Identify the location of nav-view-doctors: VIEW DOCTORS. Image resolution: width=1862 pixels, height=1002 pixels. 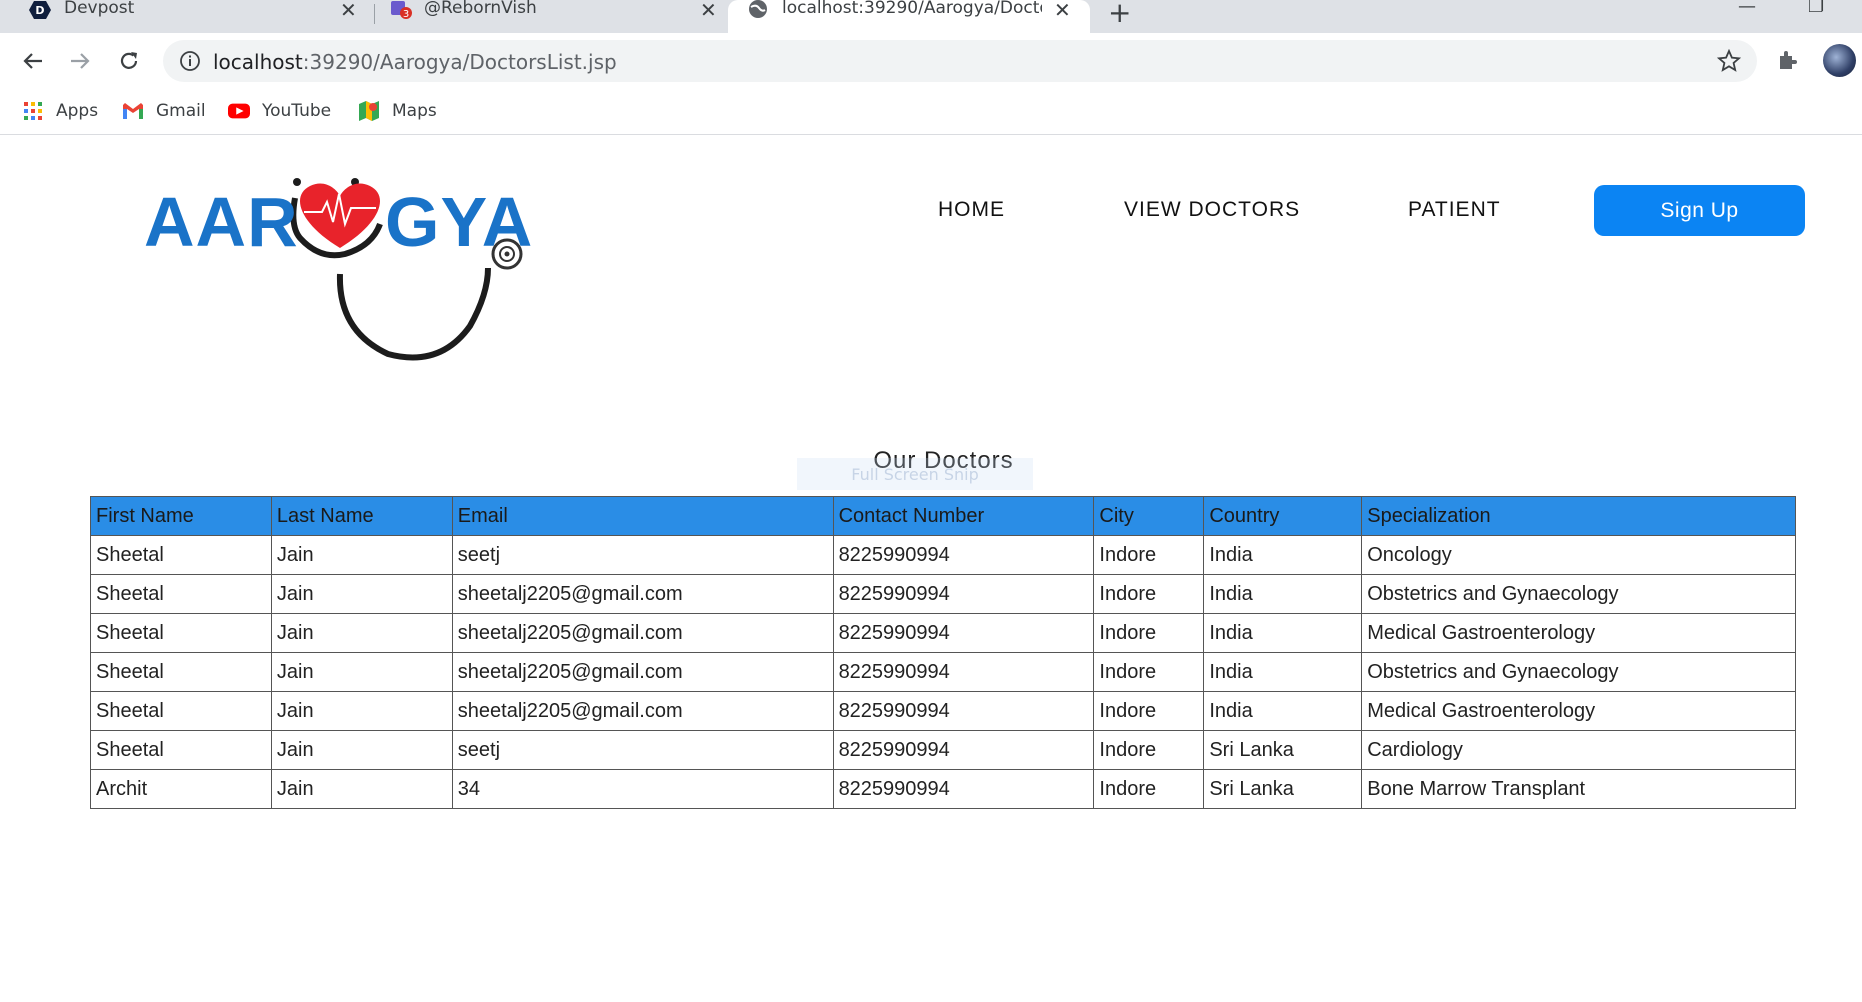
(1212, 210).